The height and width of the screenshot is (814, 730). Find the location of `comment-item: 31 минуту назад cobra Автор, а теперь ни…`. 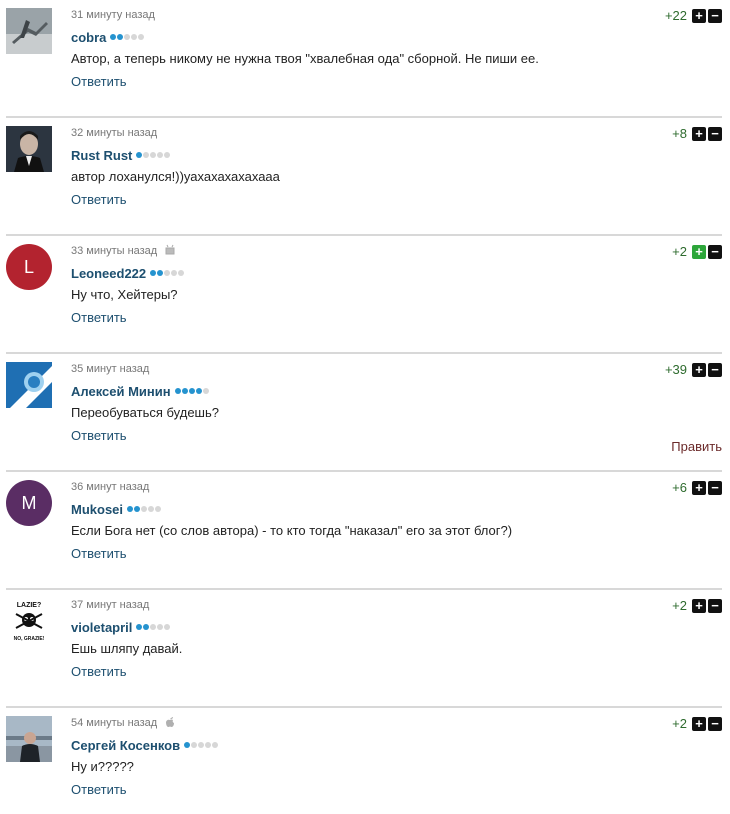

comment-item: 31 минуту назад cobra Автор, а теперь ни… is located at coordinates (364, 59).